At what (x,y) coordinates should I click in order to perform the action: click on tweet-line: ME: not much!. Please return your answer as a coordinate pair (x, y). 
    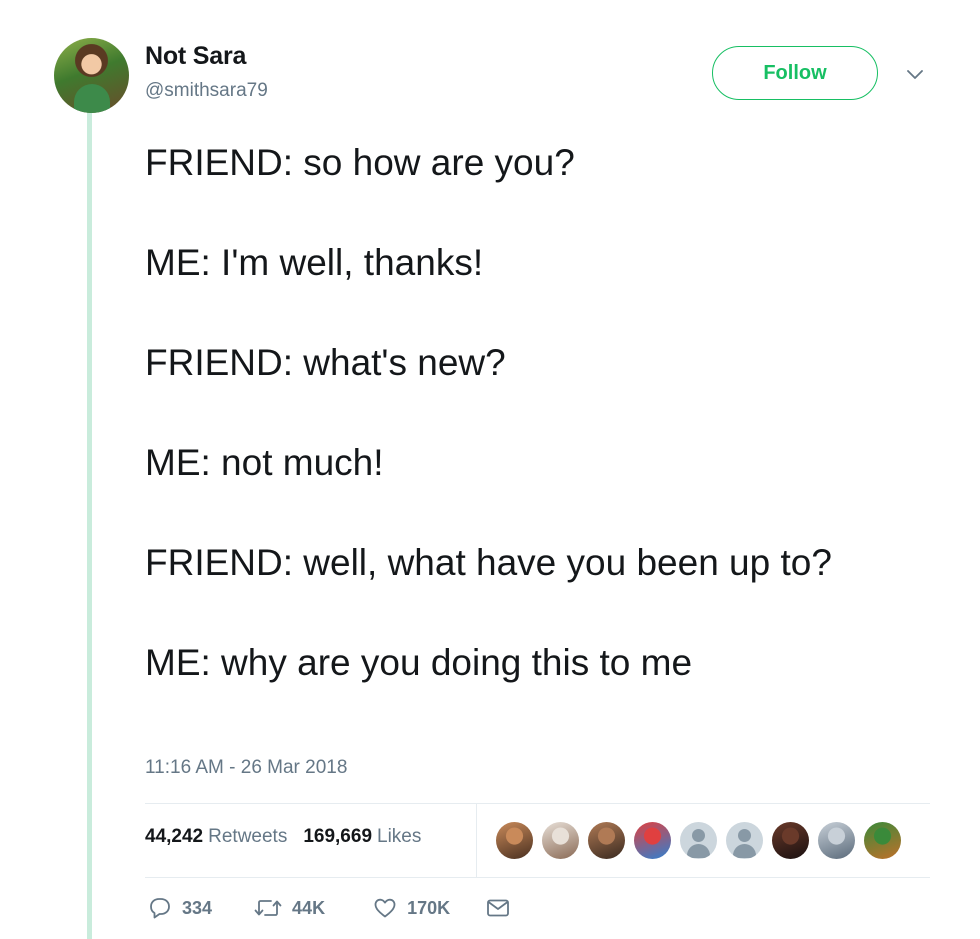
    Looking at the image, I should click on (264, 462).